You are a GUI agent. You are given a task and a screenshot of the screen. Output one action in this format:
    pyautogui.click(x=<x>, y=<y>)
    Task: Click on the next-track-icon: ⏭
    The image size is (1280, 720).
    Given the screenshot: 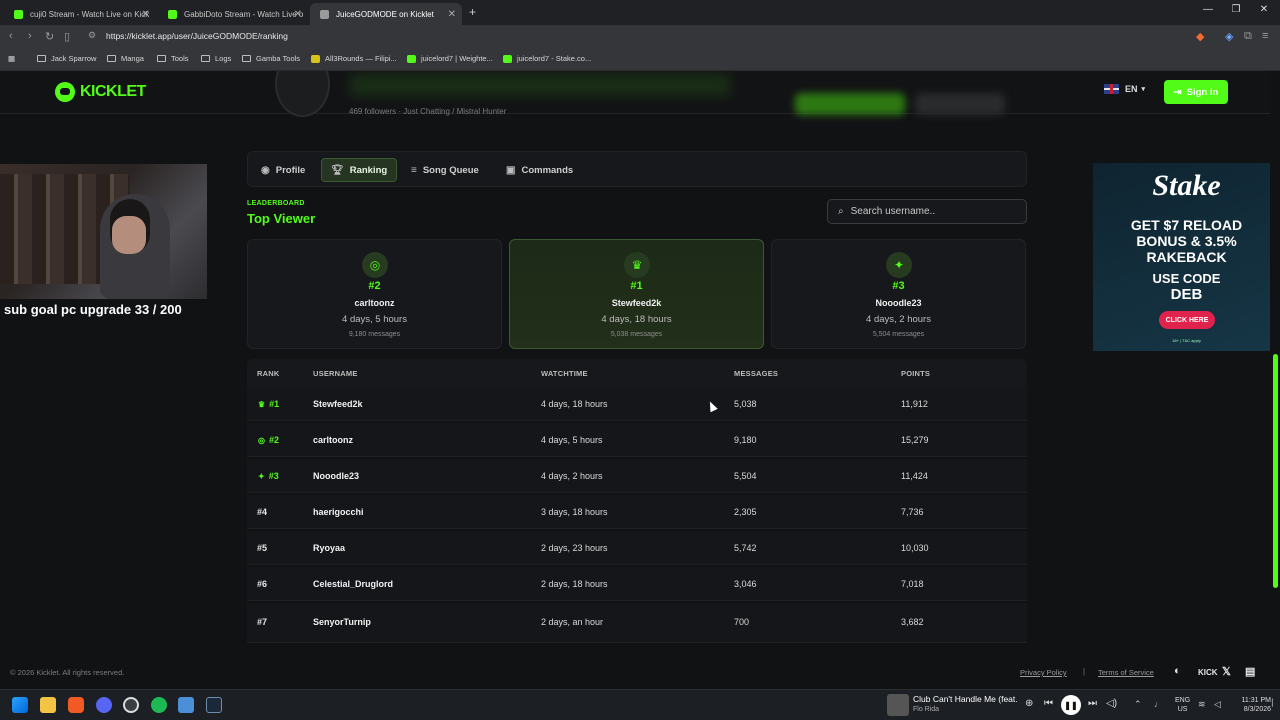 What is the action you would take?
    pyautogui.click(x=1092, y=703)
    